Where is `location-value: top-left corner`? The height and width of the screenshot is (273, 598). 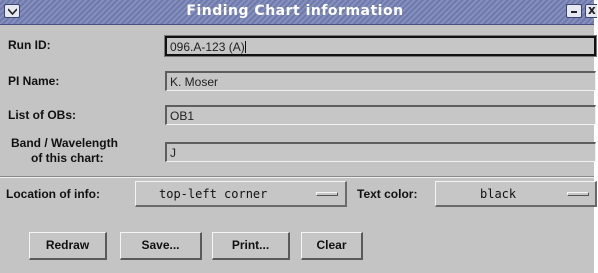
location-value: top-left corner is located at coordinates (213, 194).